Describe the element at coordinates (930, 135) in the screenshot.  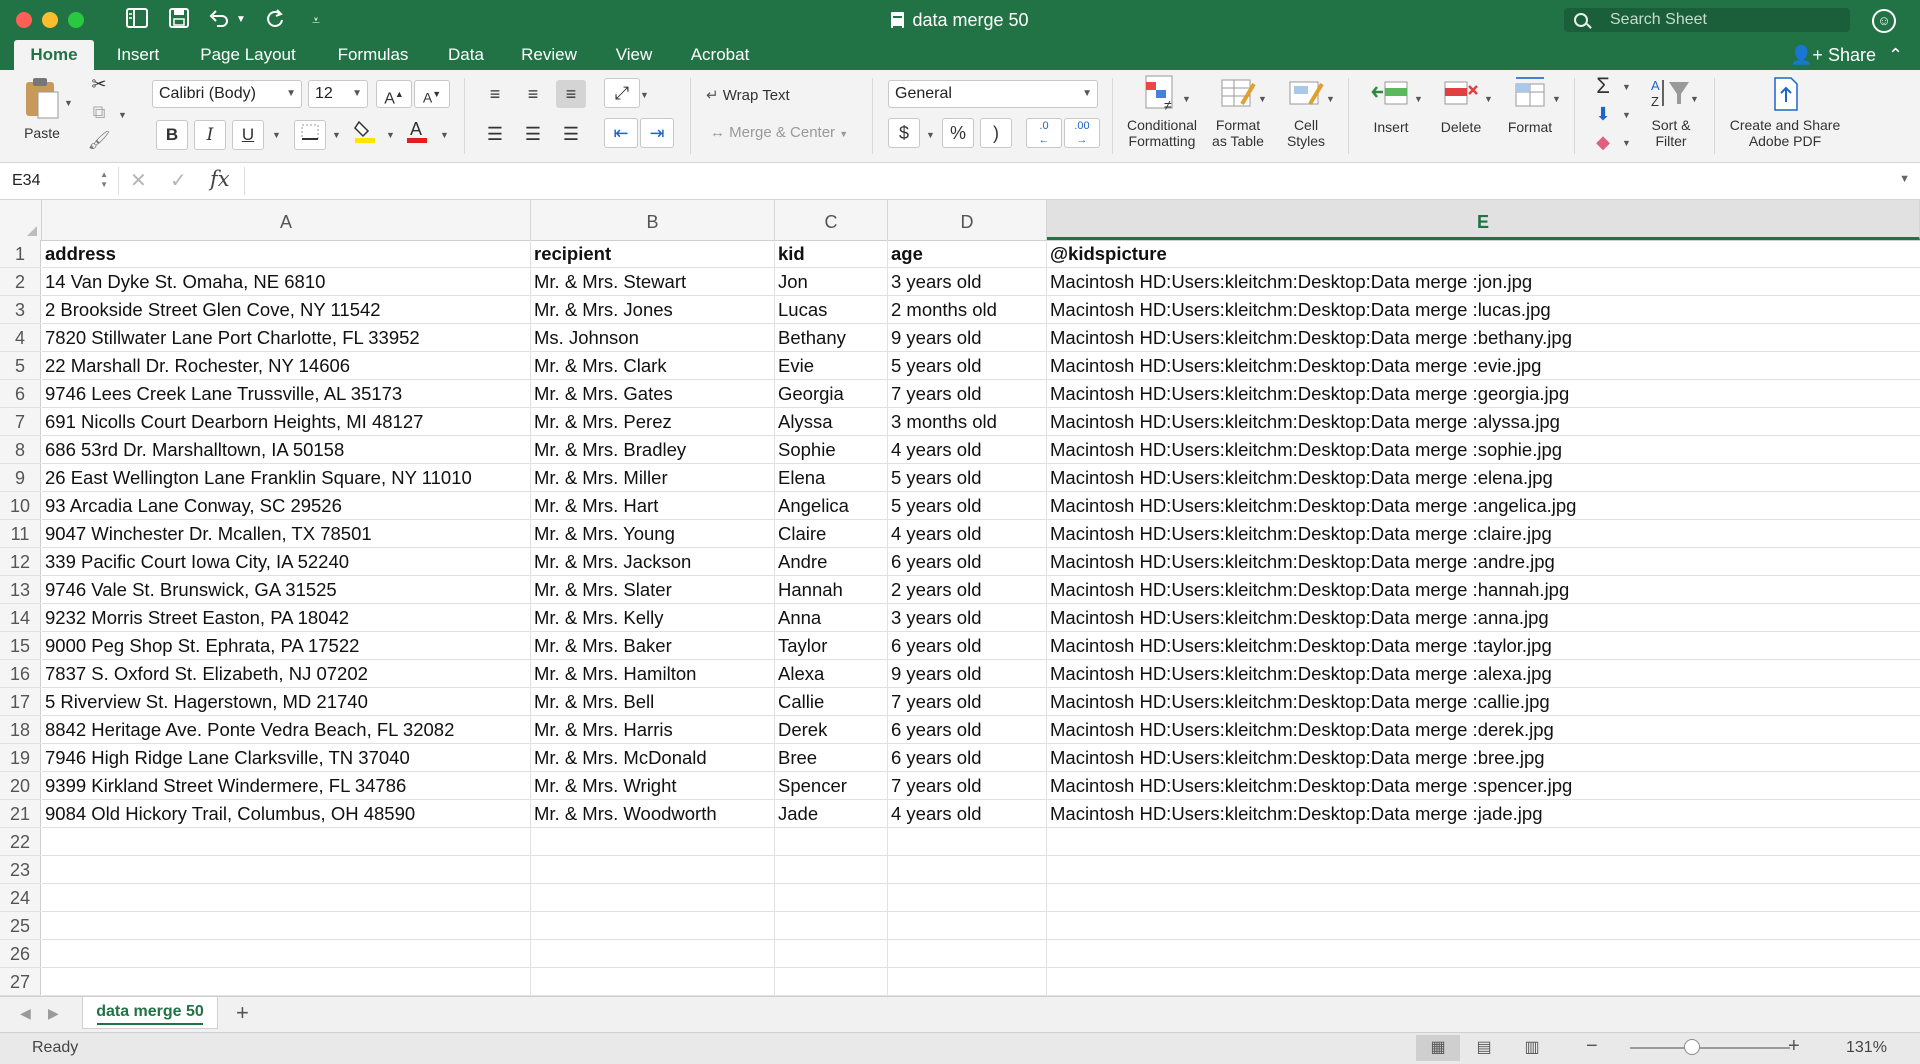
I see `currency-dropdown-icon: ▼` at that location.